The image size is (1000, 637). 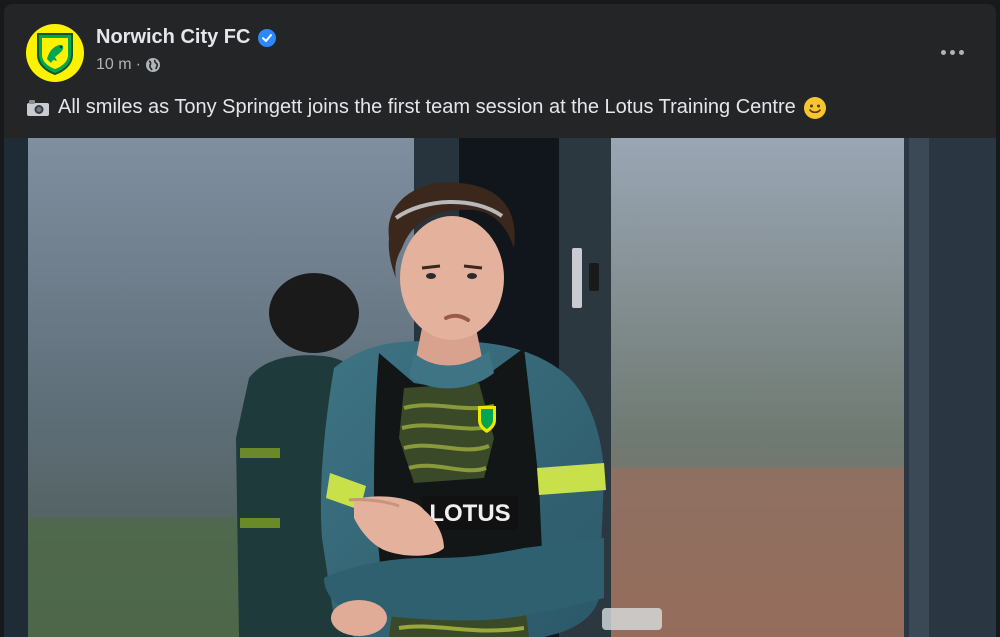 I want to click on post-header: Norwich City FC 10 m ·, so click(x=500, y=49).